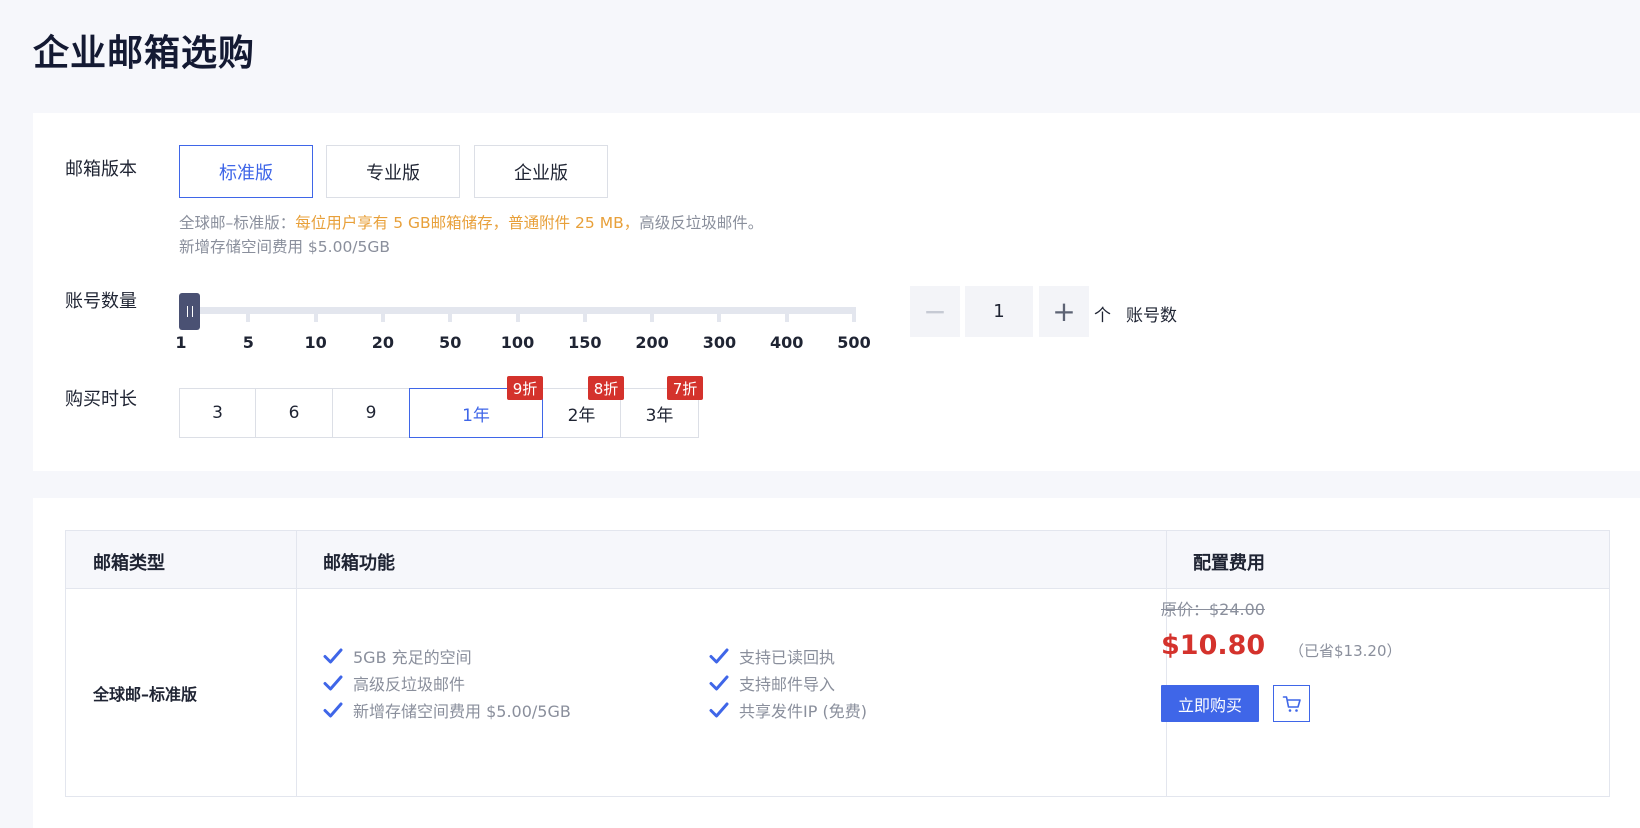 This screenshot has height=828, width=1640. I want to click on feature-item: 支持已读回执, so click(772, 656).